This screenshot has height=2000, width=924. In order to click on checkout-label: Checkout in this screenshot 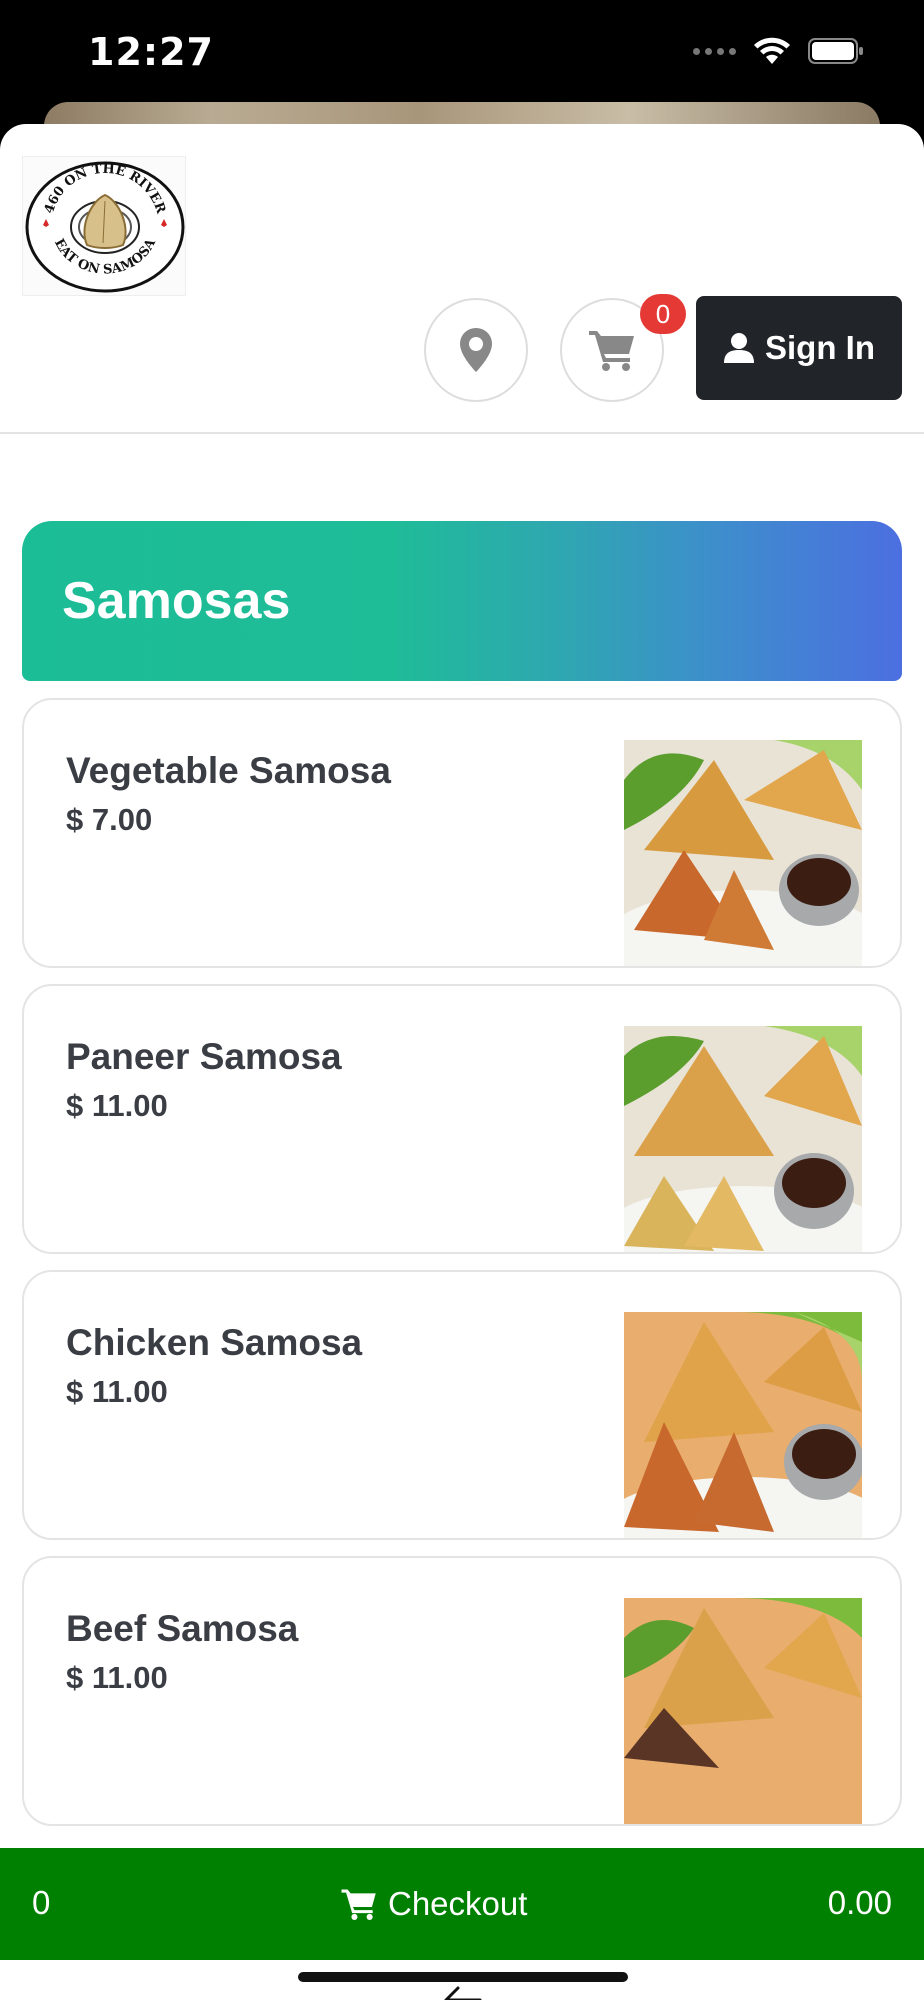, I will do `click(458, 1903)`.